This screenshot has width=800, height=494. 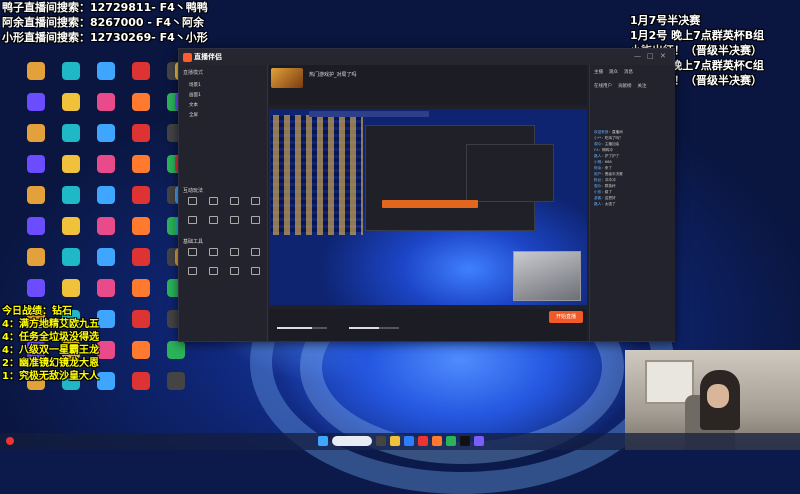 What do you see at coordinates (223, 85) in the screenshot?
I see `scene-item: 场景1` at bounding box center [223, 85].